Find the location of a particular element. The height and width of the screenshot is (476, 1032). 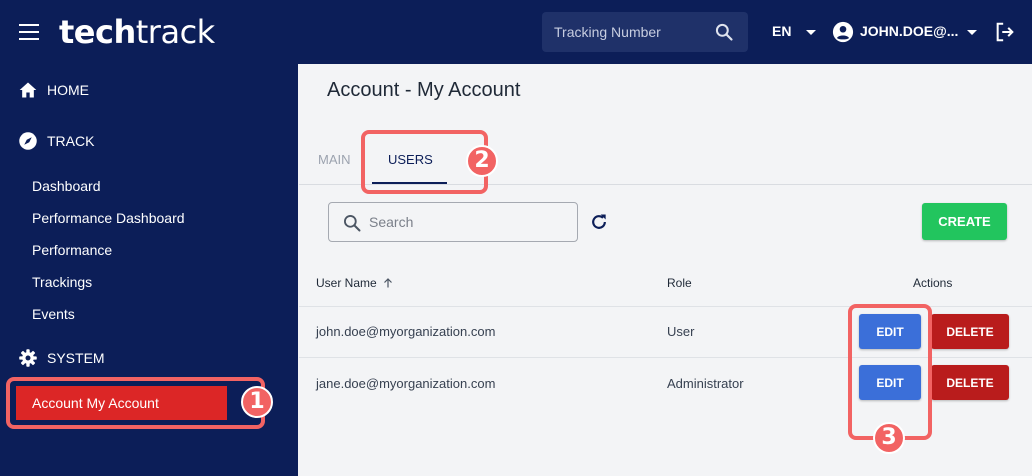

search-input is located at coordinates (469, 222).